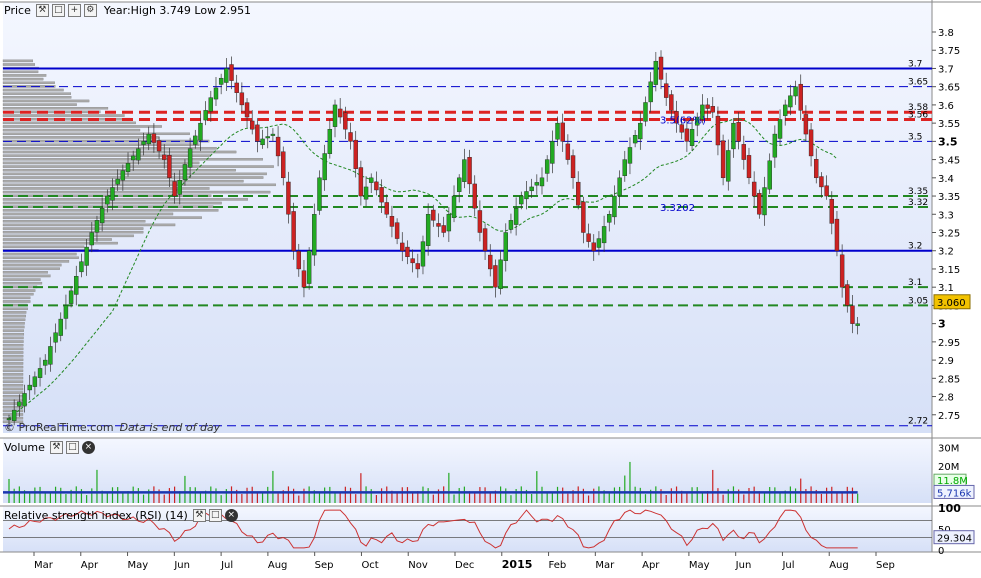  I want to click on price-y-tick-label: 3, so click(942, 324).